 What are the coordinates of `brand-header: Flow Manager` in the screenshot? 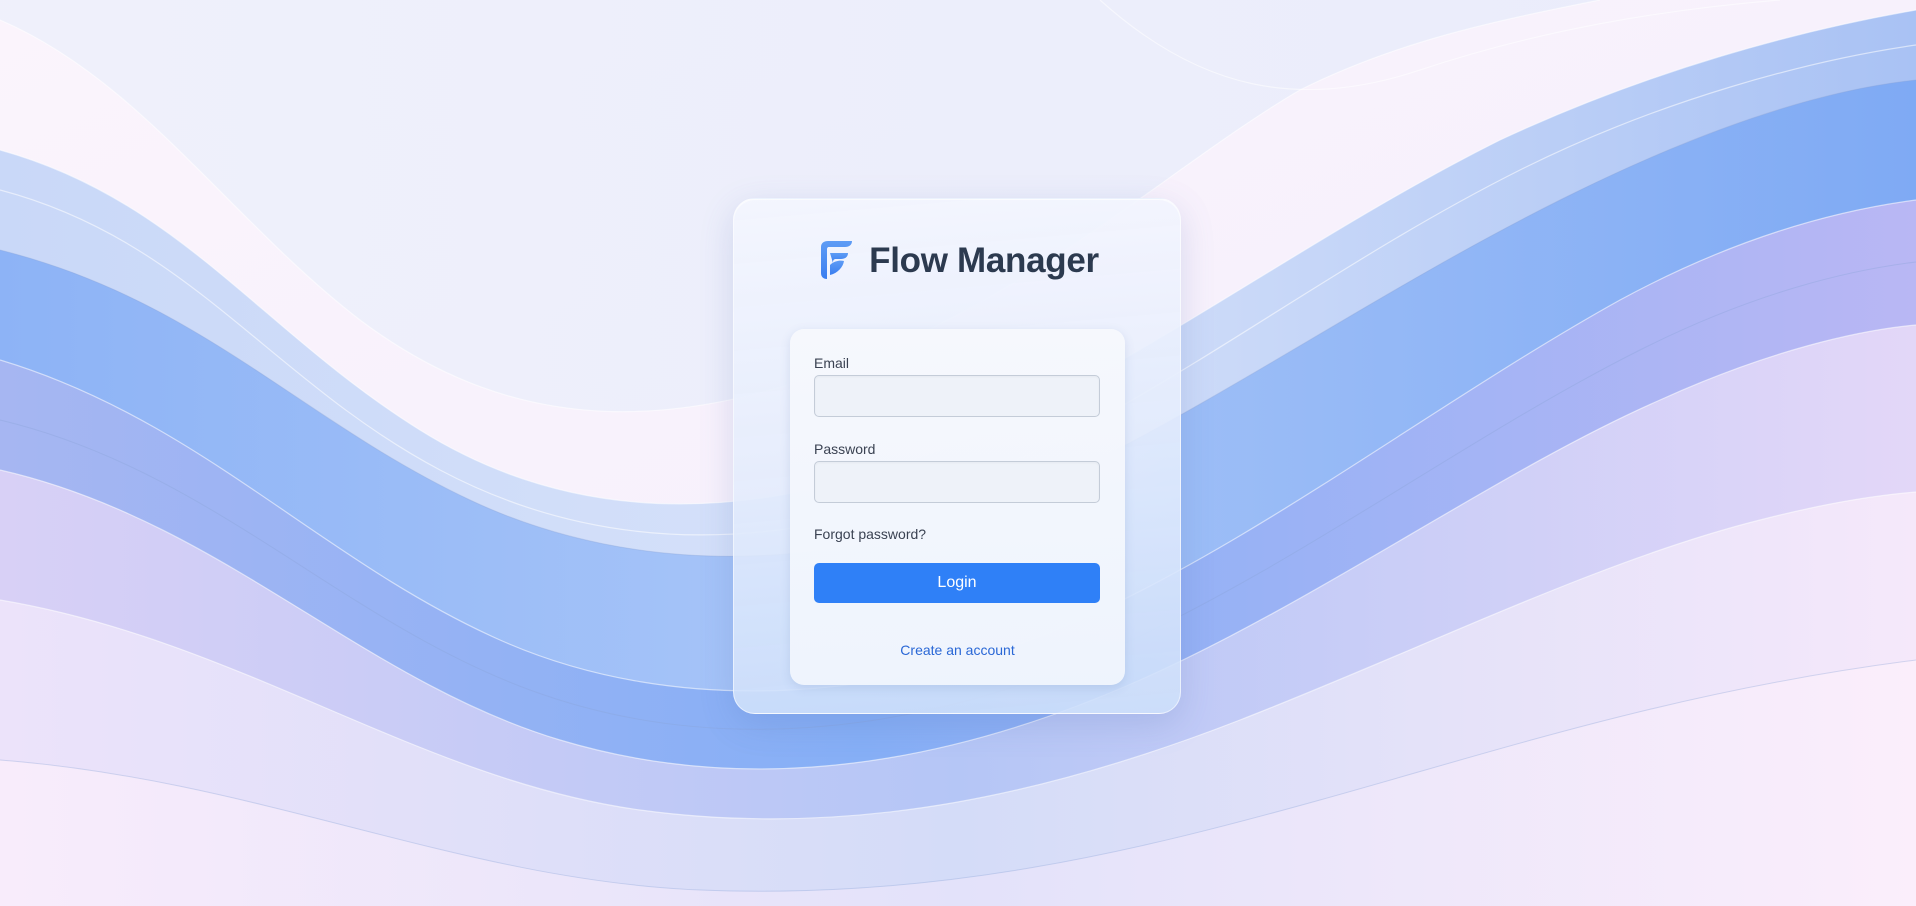 It's located at (957, 261).